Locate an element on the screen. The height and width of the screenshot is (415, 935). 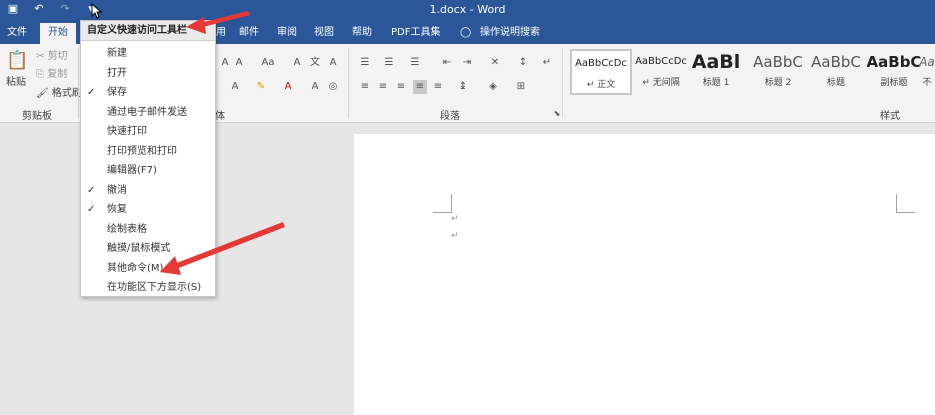
annotation-arrows is located at coordinates (222, 143).